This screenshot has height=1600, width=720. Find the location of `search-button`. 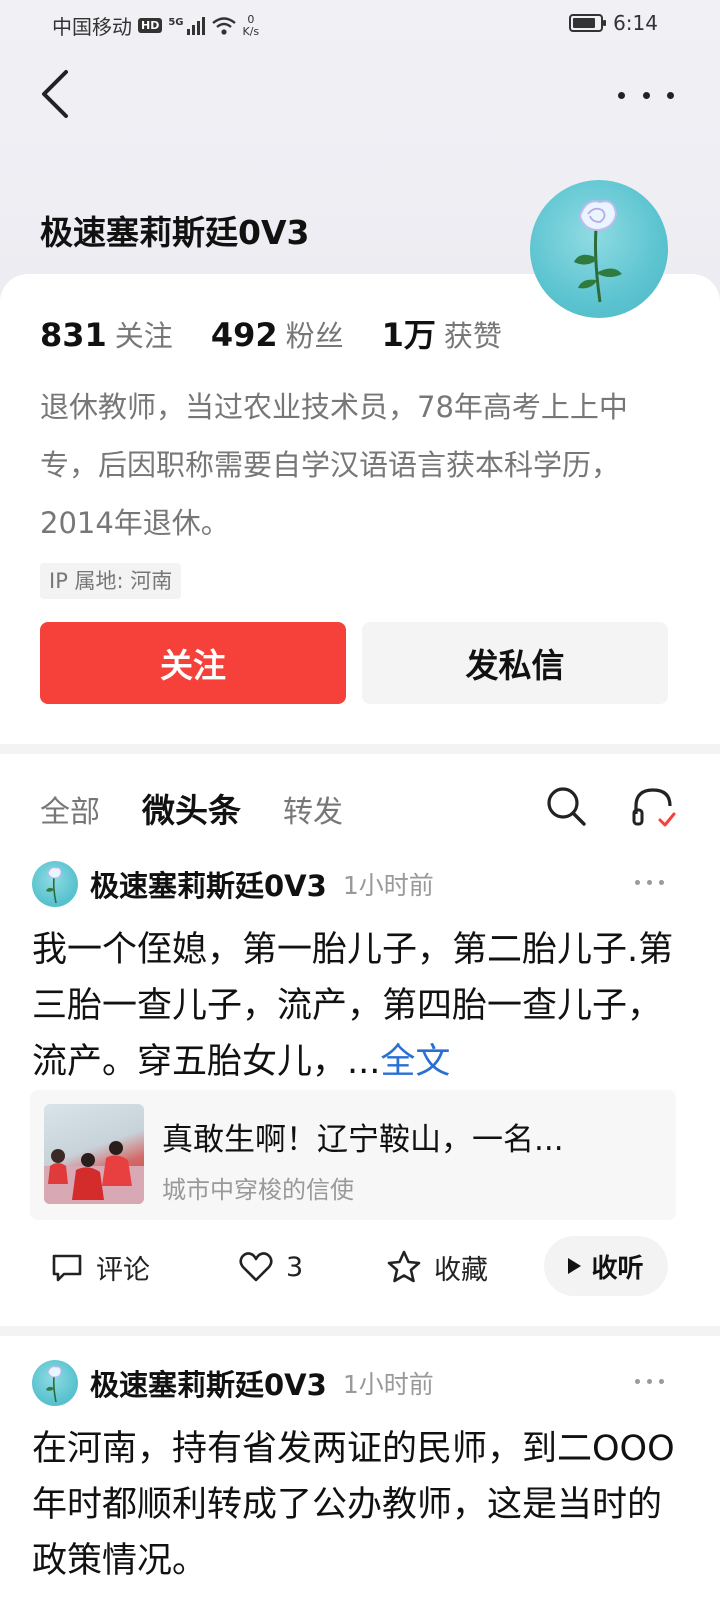

search-button is located at coordinates (566, 806).